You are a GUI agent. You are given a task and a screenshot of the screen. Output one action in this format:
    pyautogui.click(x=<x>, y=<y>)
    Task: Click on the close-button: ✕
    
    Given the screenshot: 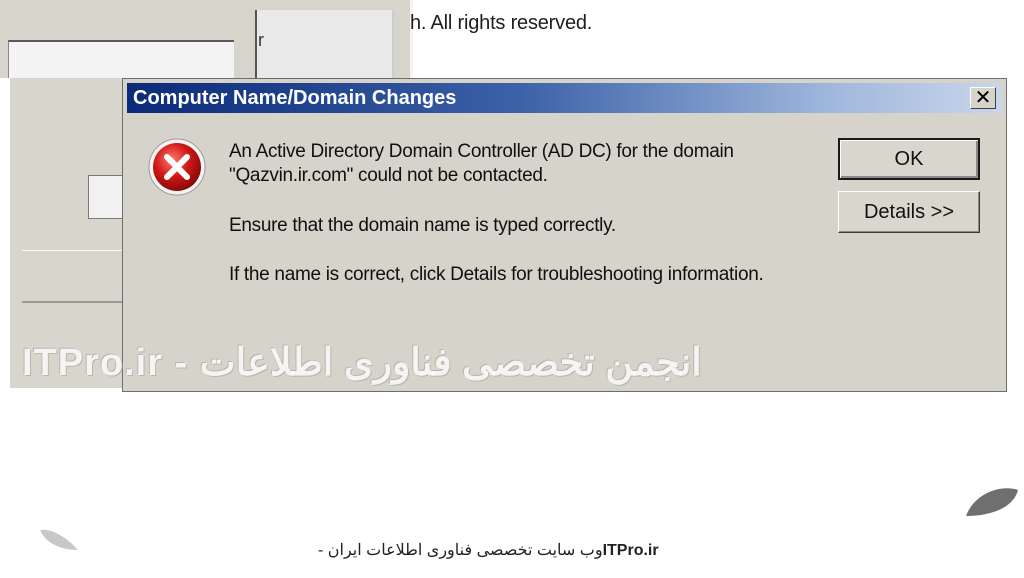 What is the action you would take?
    pyautogui.click(x=983, y=98)
    